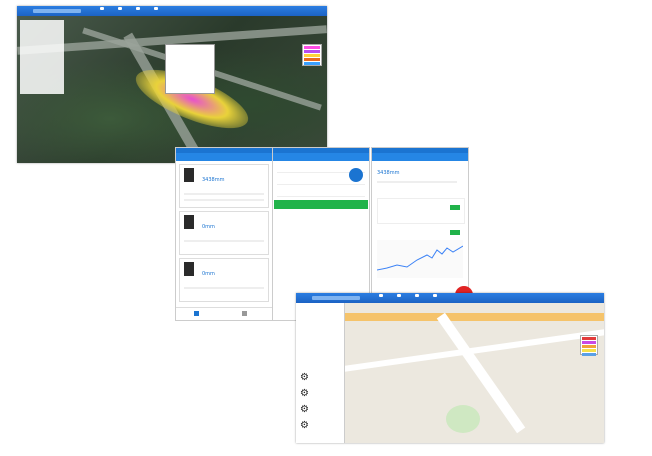 This screenshot has width=652, height=456. Describe the element at coordinates (213, 180) in the screenshot. I see `sensor-value: 3438mm` at that location.